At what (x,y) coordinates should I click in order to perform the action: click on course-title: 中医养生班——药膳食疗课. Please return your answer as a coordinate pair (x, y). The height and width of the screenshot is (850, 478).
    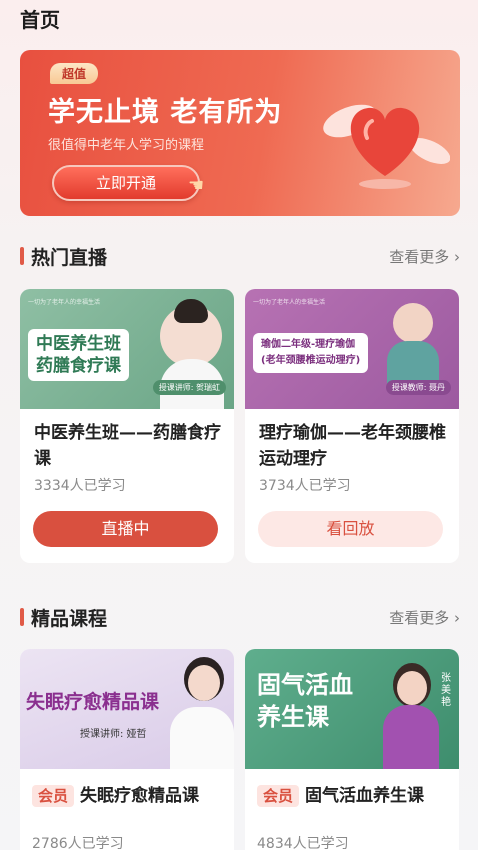
    Looking at the image, I should click on (127, 446).